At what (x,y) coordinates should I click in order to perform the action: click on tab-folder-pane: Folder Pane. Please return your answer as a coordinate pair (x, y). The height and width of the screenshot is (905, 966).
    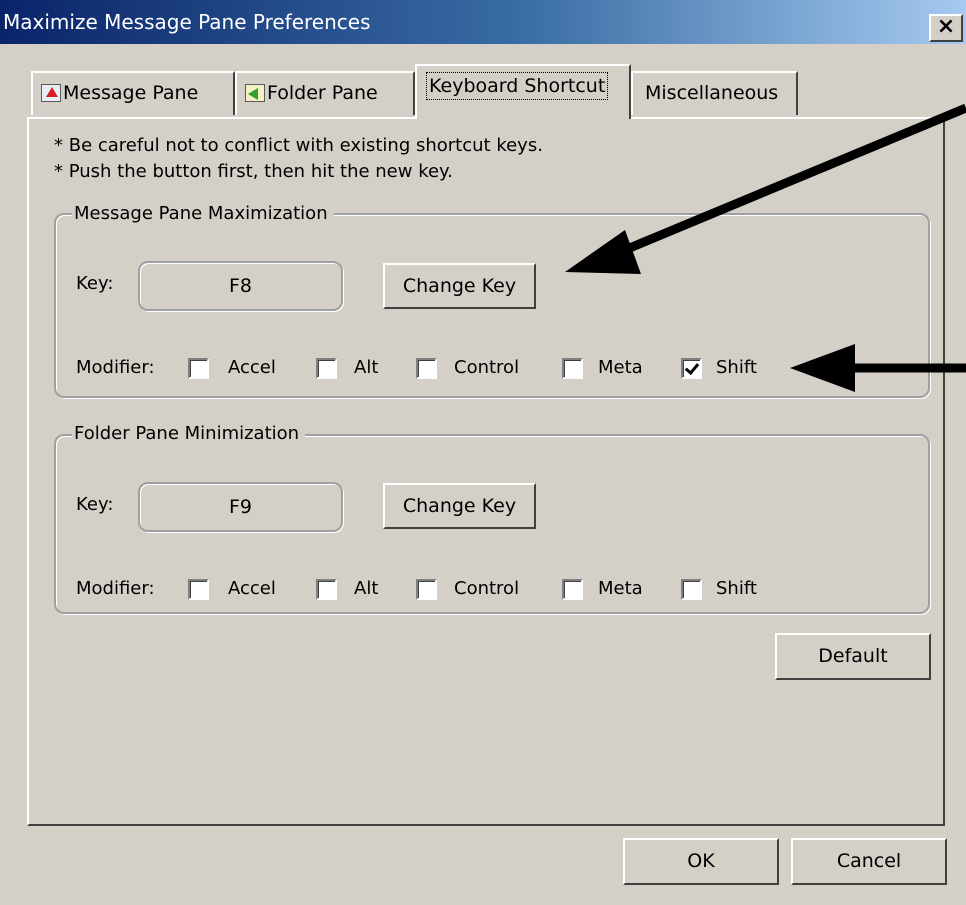
    Looking at the image, I should click on (325, 93).